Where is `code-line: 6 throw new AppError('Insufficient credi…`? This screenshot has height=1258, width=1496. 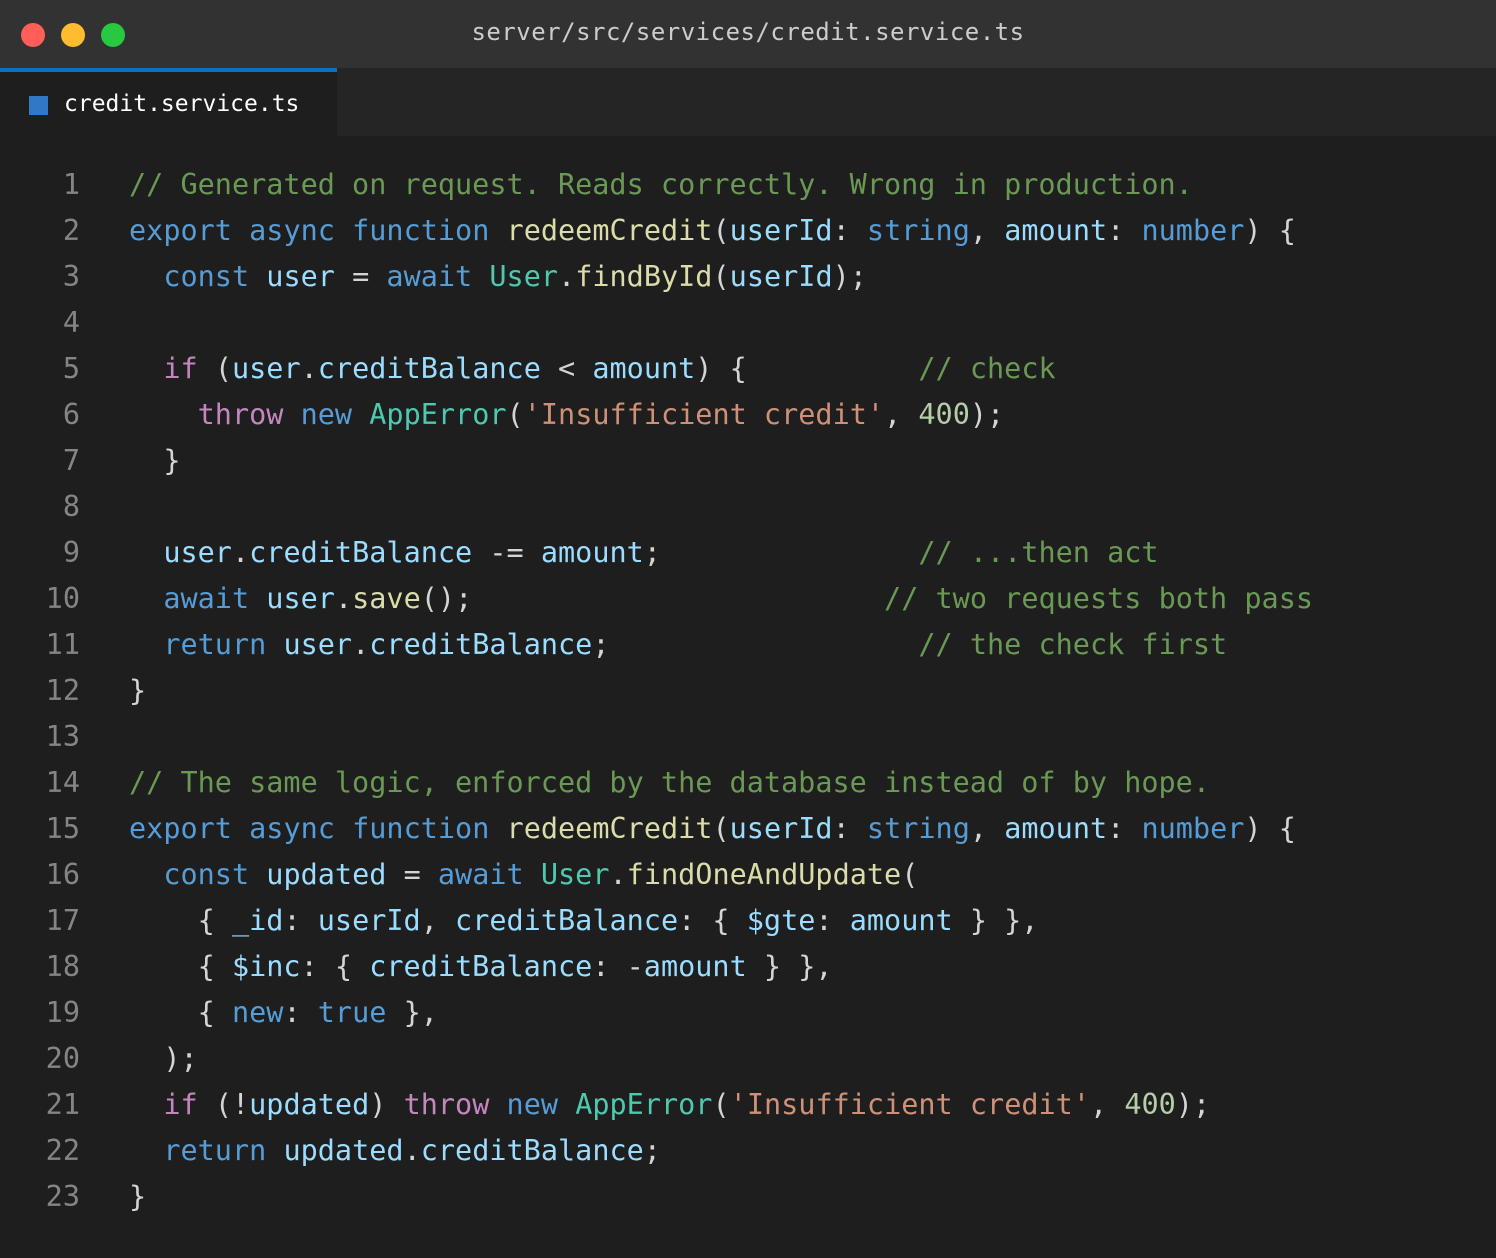
code-line: 6 throw new AppError('Insufficient credi… is located at coordinates (748, 415).